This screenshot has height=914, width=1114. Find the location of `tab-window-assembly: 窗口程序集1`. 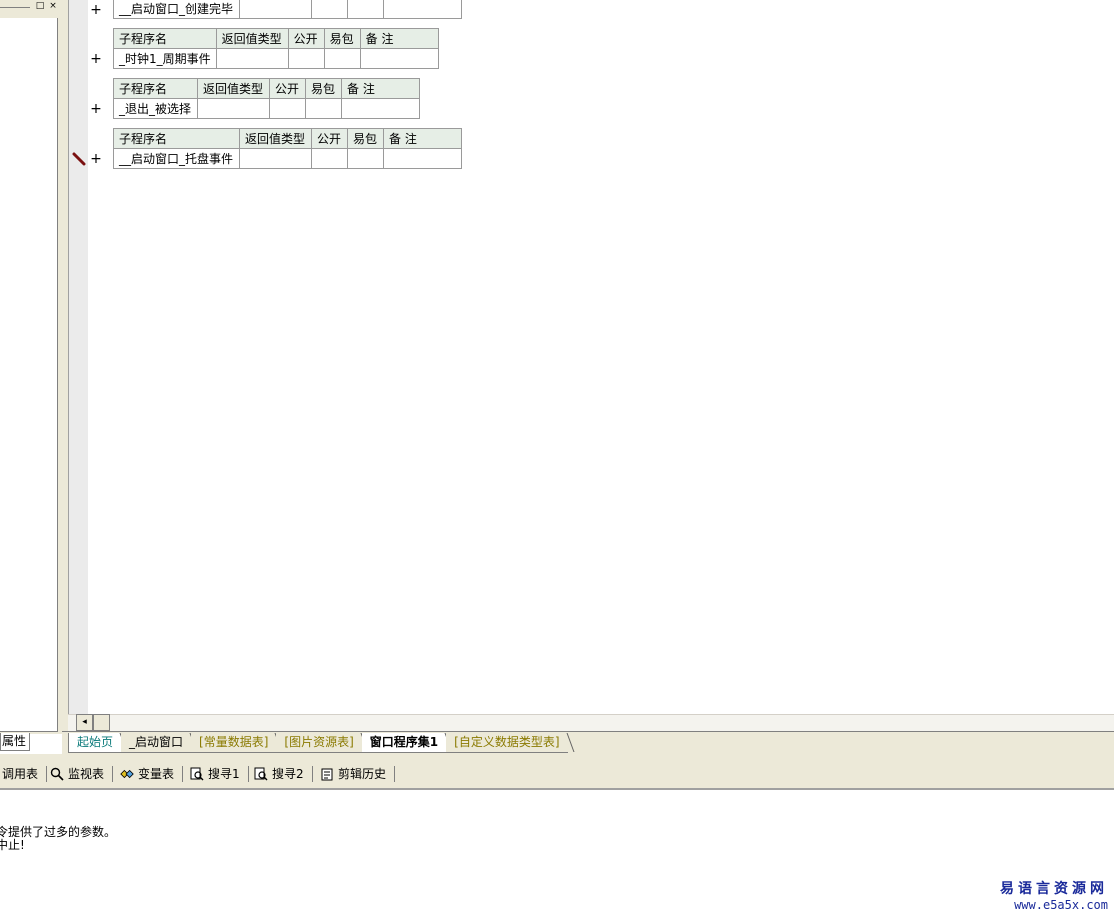

tab-window-assembly: 窗口程序集1 is located at coordinates (404, 743).